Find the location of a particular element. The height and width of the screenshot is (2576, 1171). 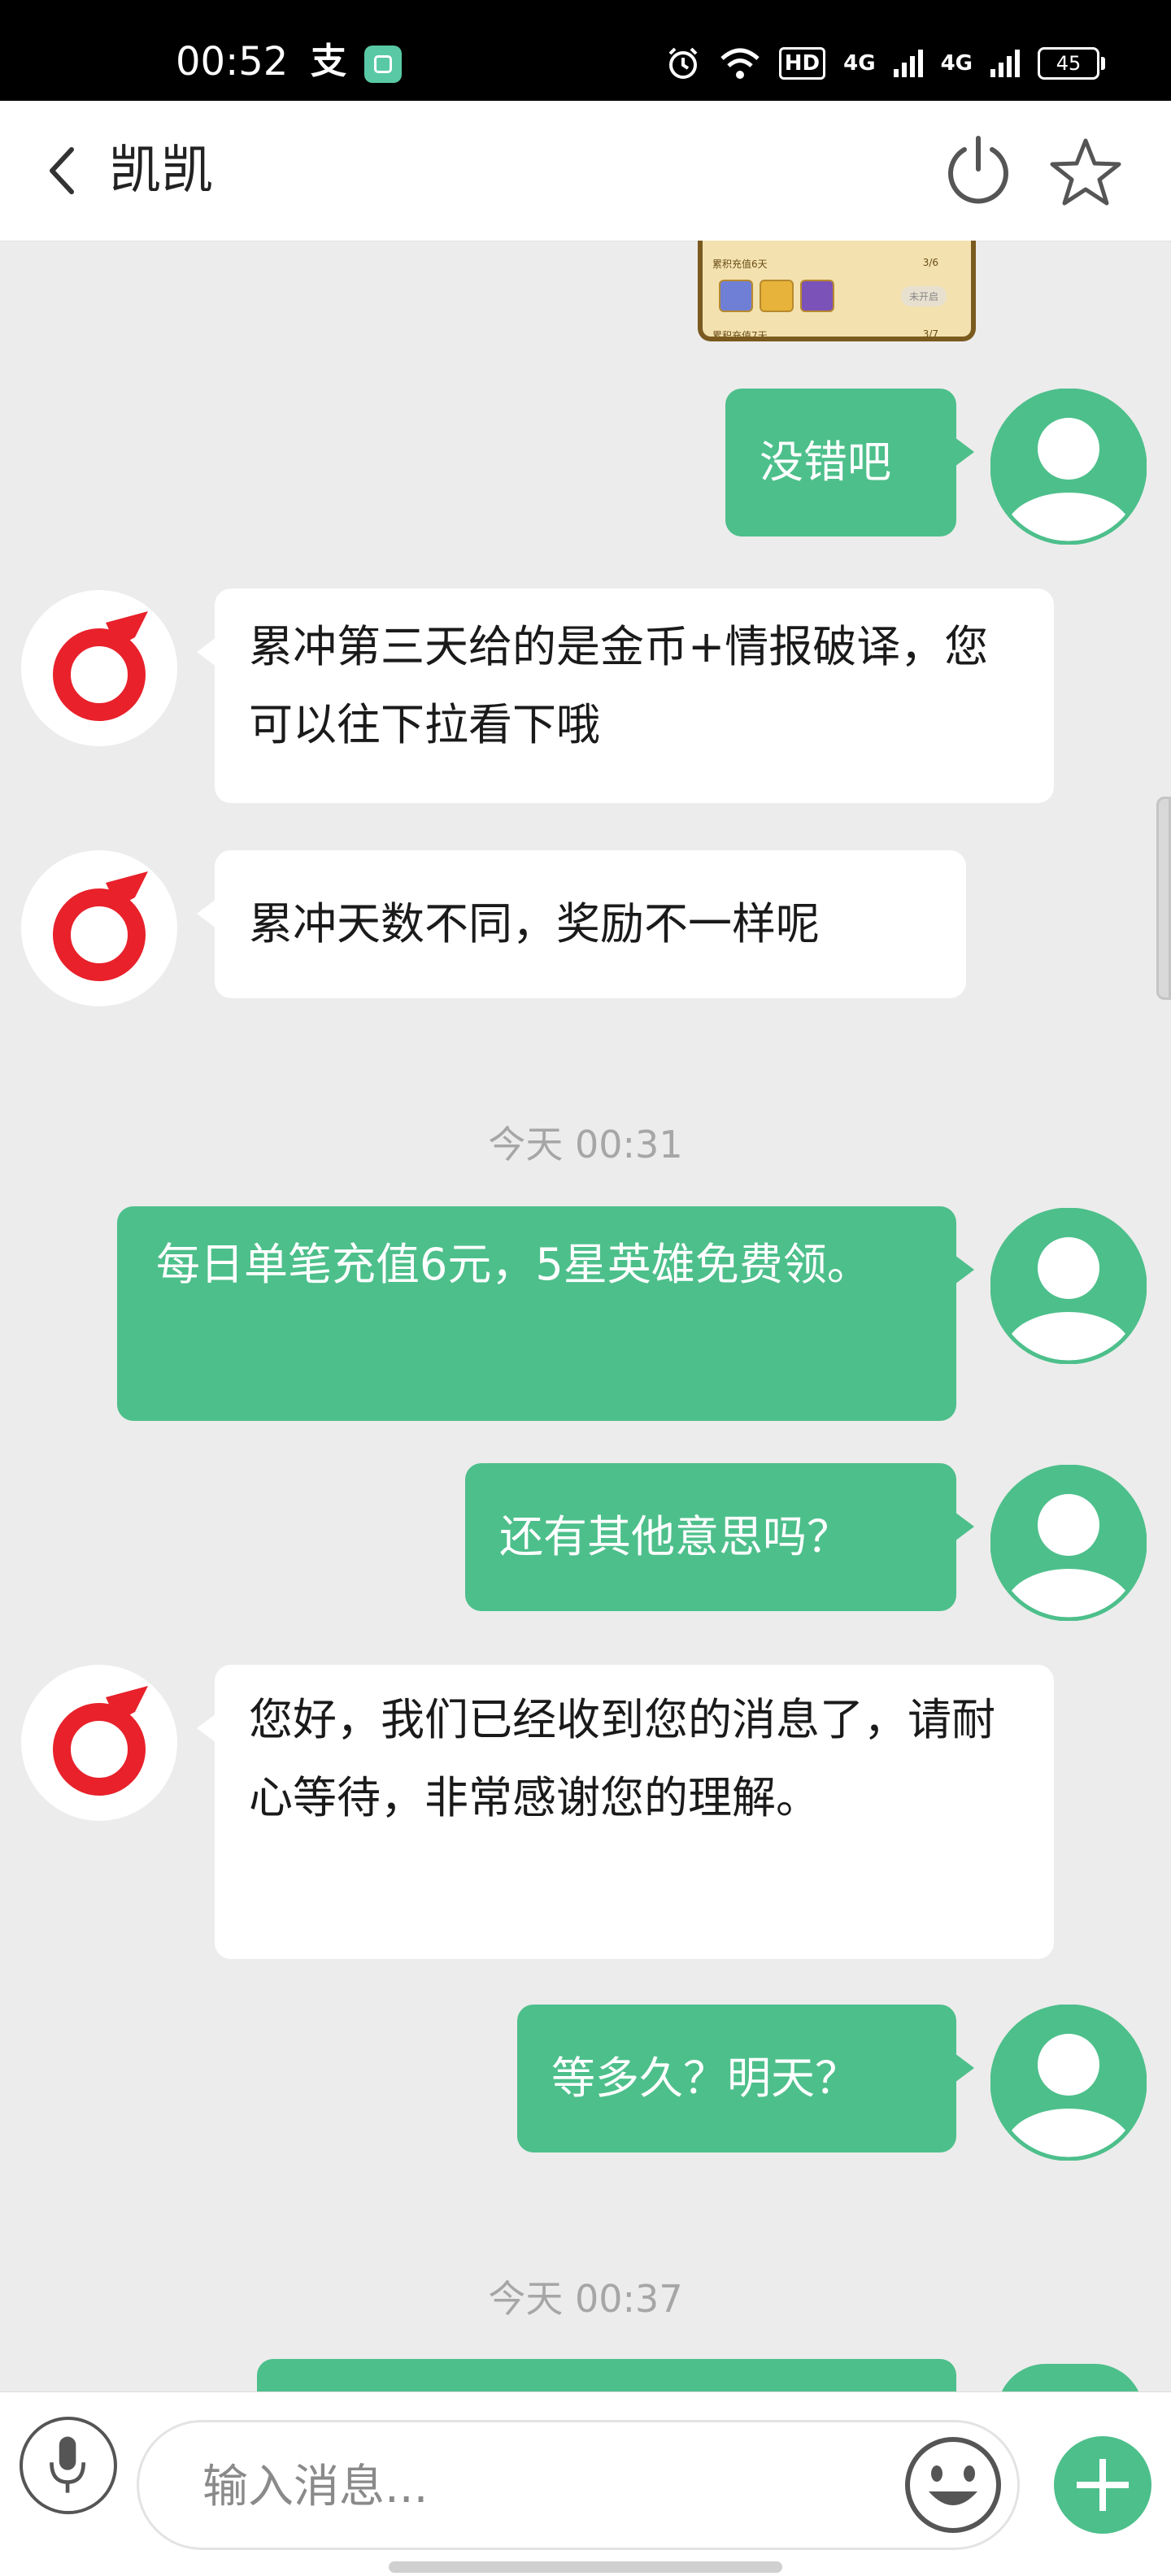

message-input is located at coordinates (528, 2486).